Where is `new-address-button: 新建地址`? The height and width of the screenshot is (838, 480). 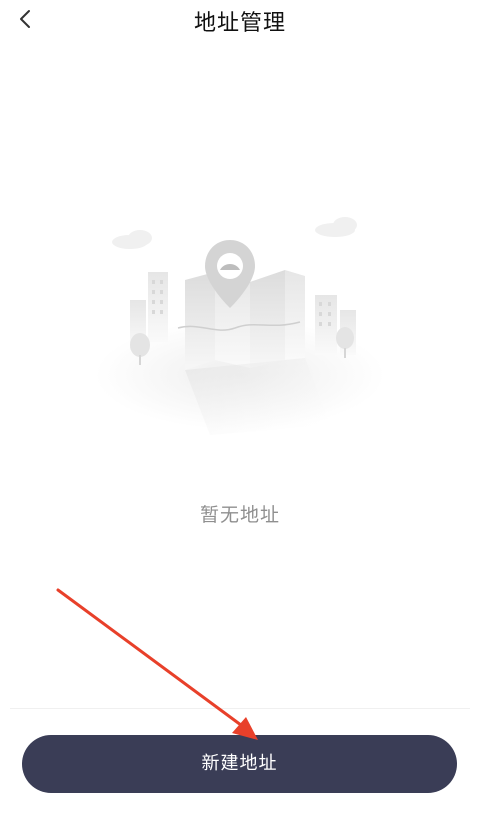 new-address-button: 新建地址 is located at coordinates (239, 764).